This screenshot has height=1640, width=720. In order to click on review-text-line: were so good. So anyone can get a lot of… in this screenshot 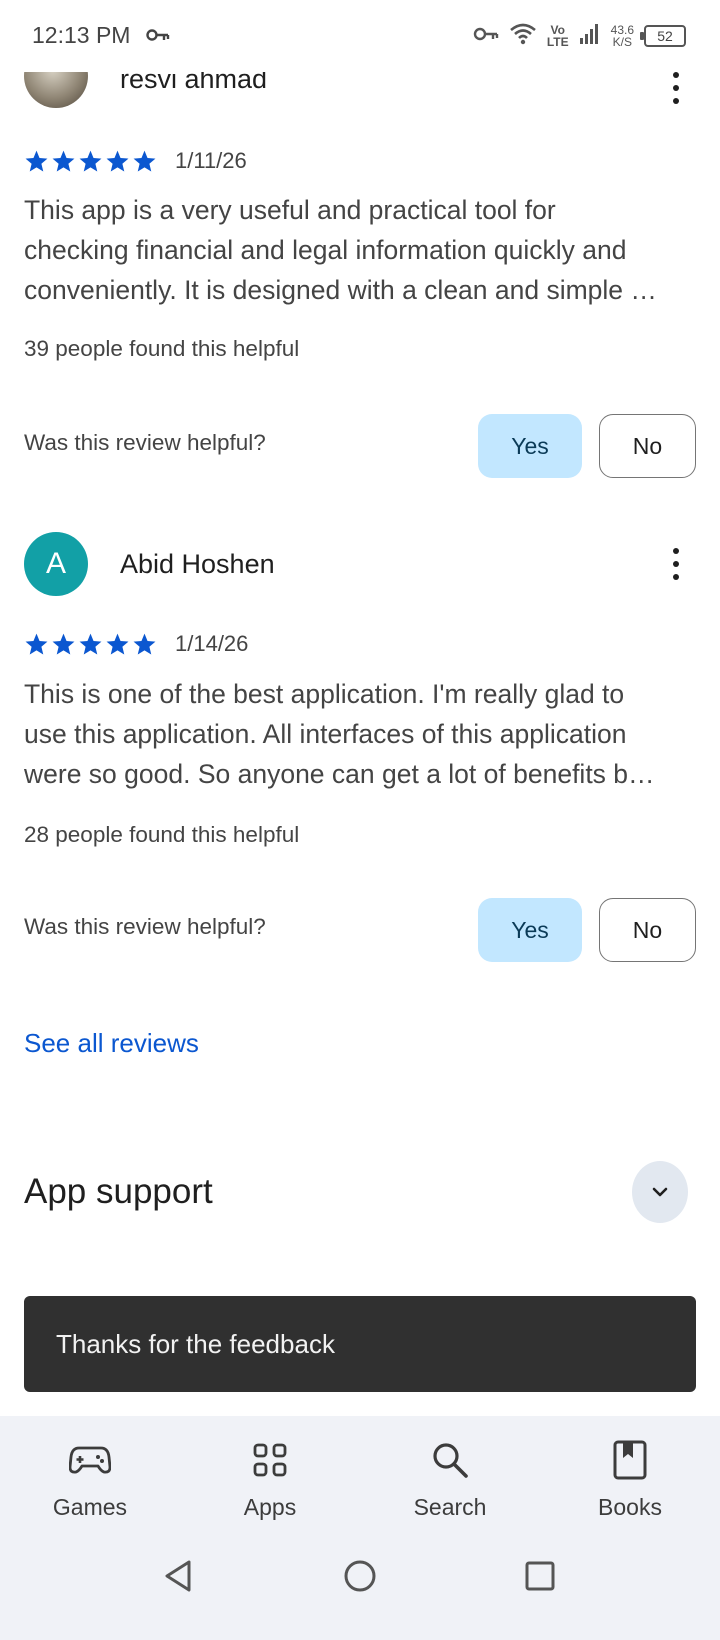, I will do `click(339, 774)`.